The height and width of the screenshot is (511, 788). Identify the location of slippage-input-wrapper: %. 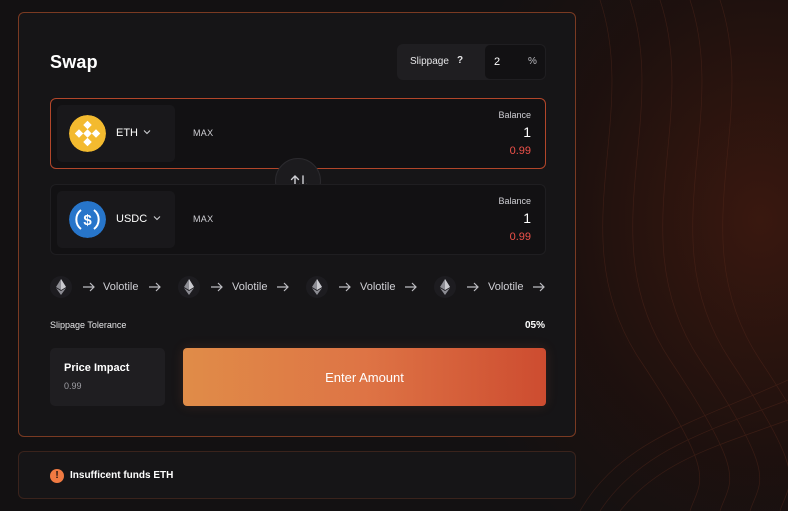
(515, 62).